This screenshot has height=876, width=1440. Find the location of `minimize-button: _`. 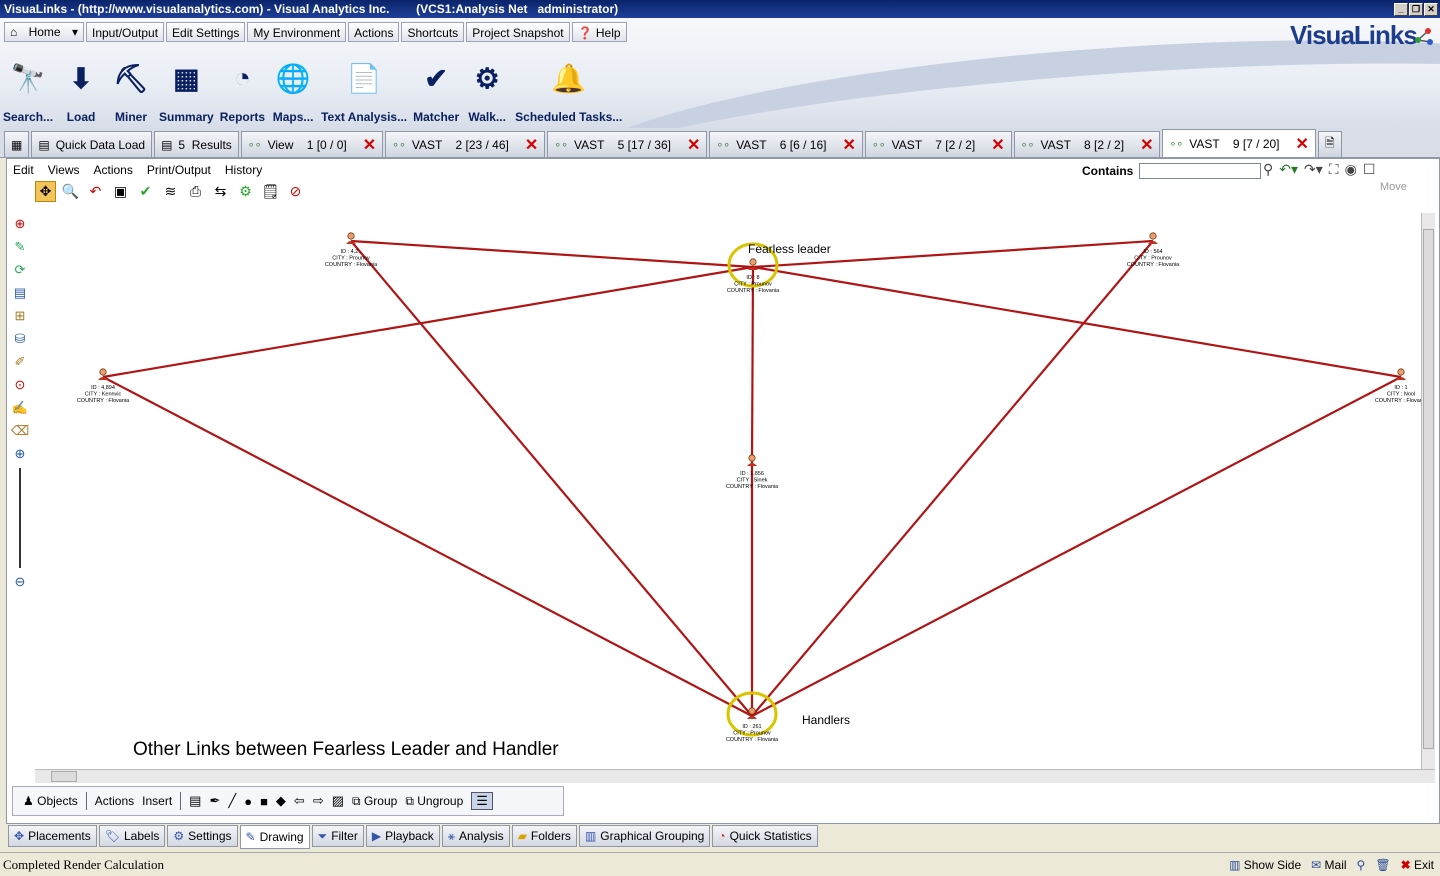

minimize-button: _ is located at coordinates (1401, 9).